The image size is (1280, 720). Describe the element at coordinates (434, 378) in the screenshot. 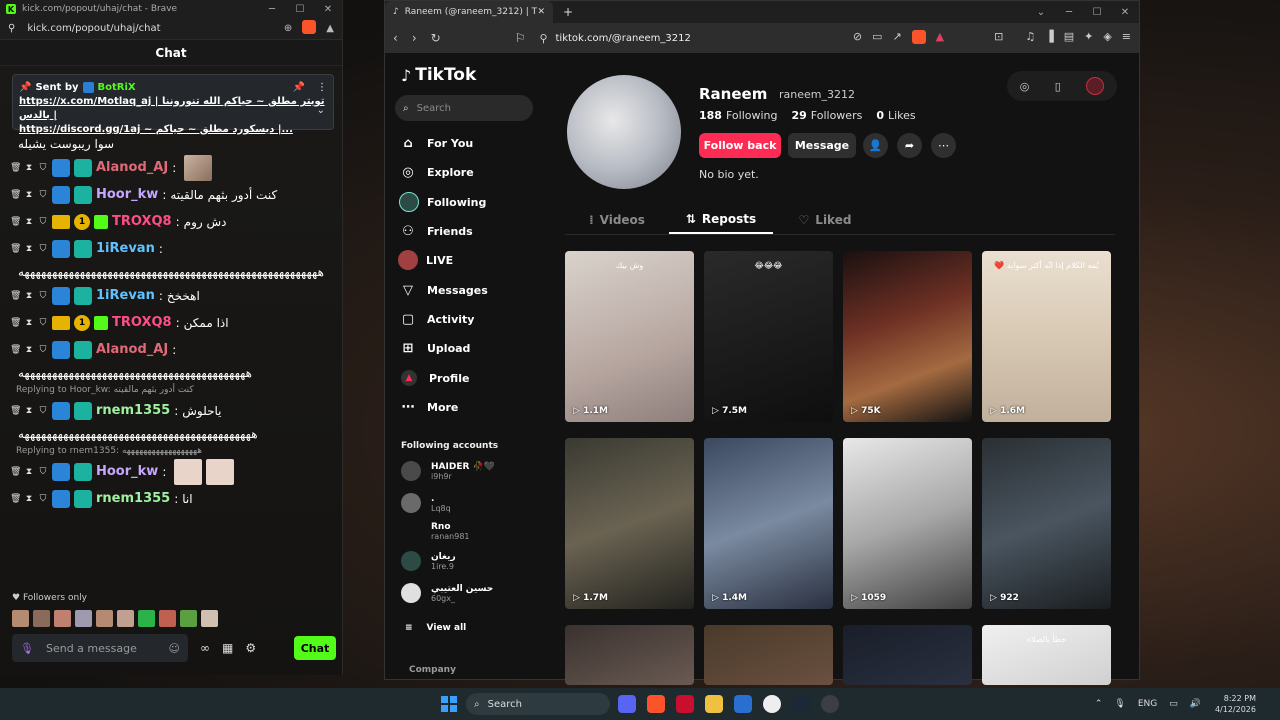

I see `nav-profile: ▲ Profile` at that location.